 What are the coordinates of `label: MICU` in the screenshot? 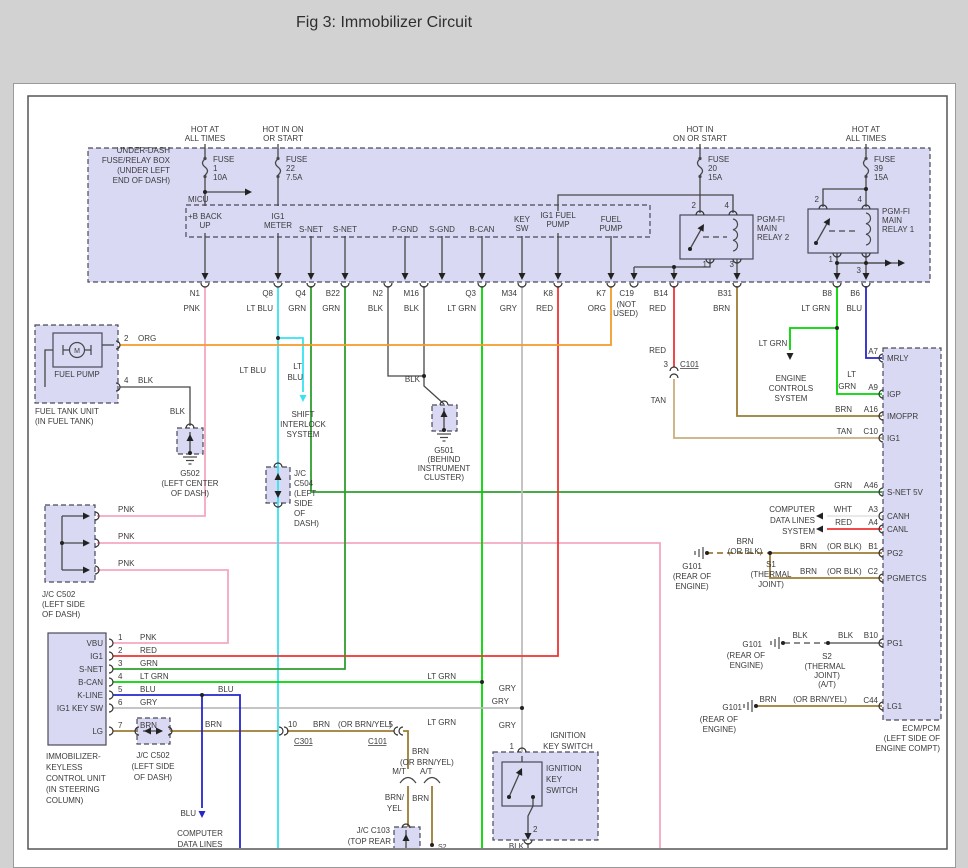 It's located at (198, 199).